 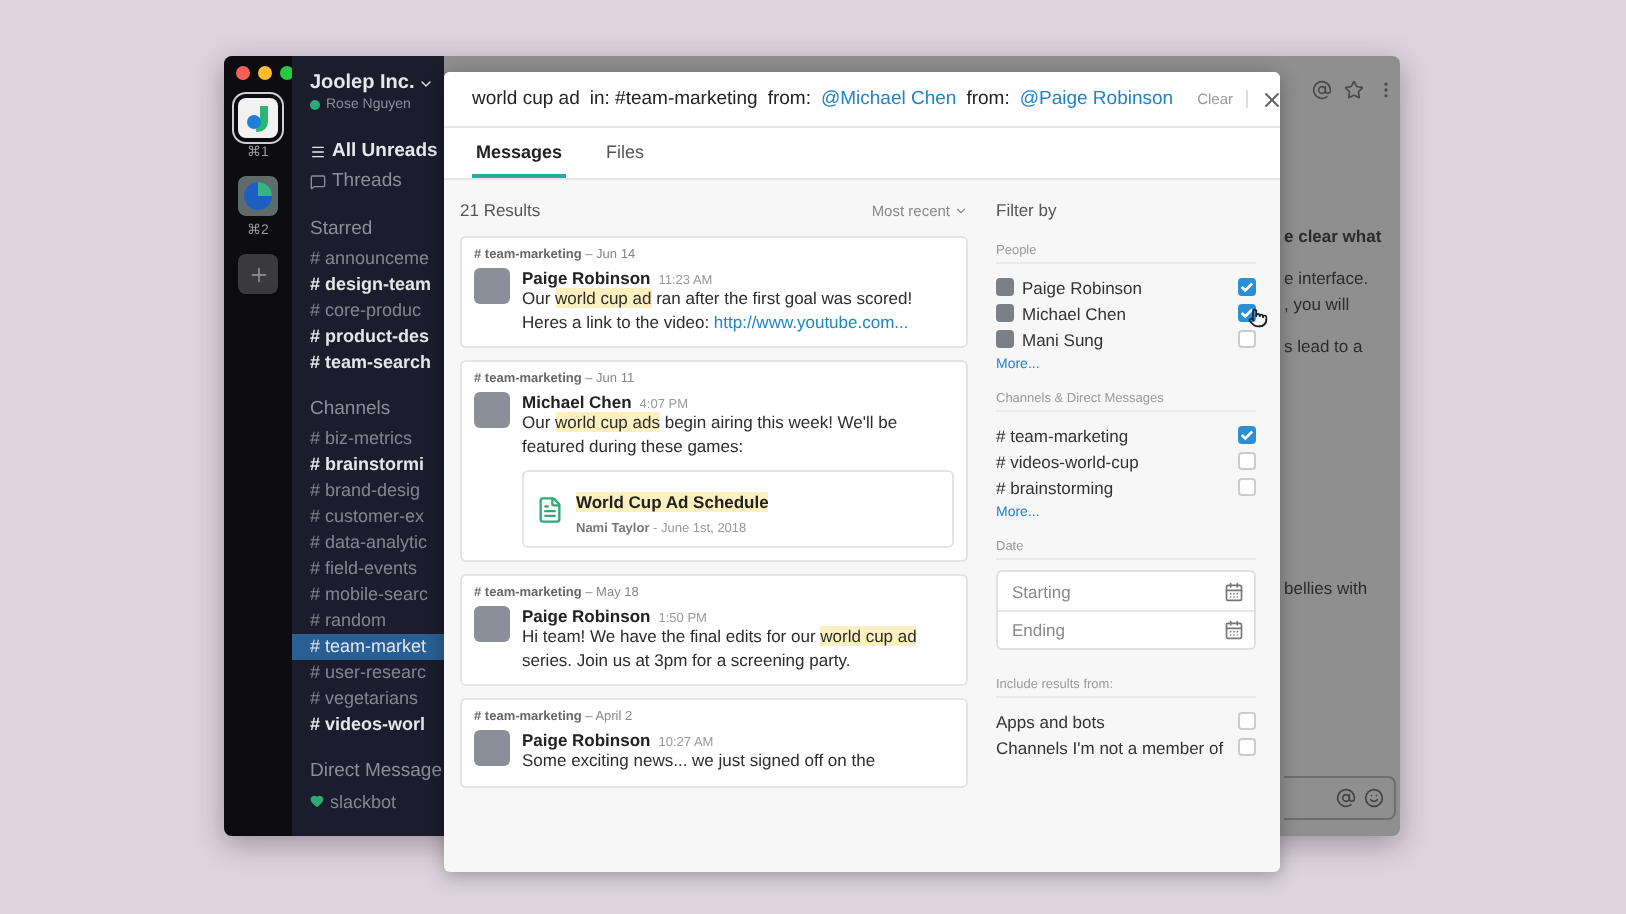 I want to click on message-text: , you will, so click(x=1317, y=305).